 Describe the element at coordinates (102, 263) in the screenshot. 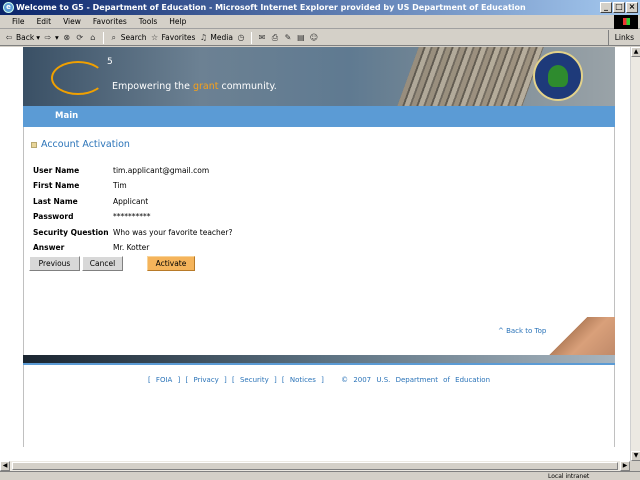

I see `cancel-button: Cancel` at that location.